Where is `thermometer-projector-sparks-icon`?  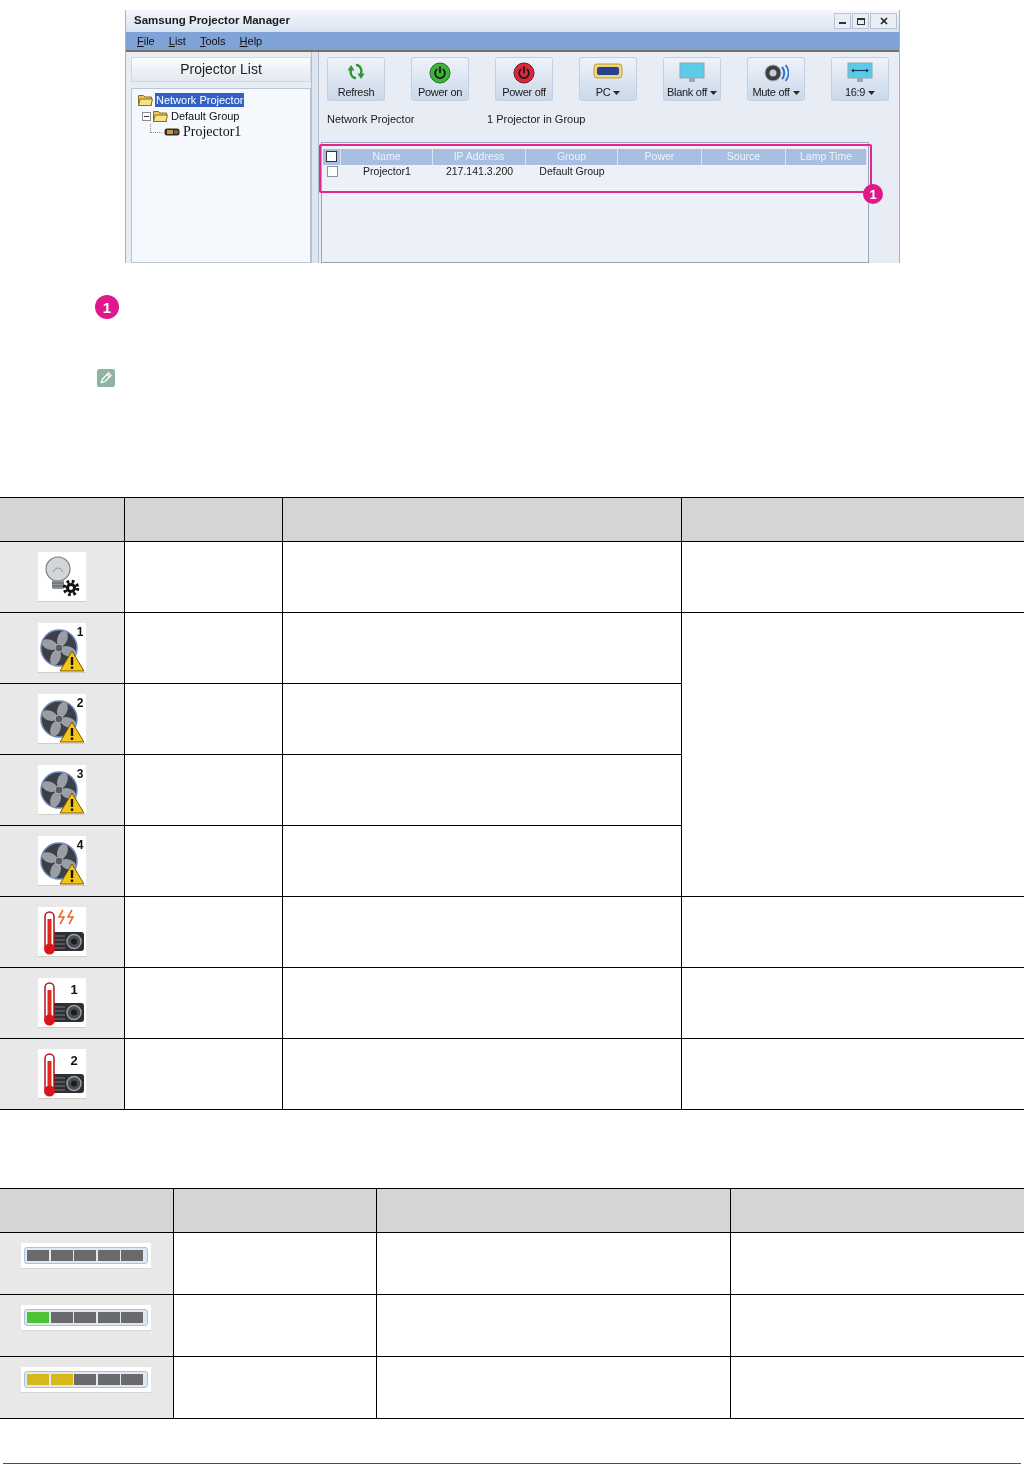
thermometer-projector-sparks-icon is located at coordinates (61, 932).